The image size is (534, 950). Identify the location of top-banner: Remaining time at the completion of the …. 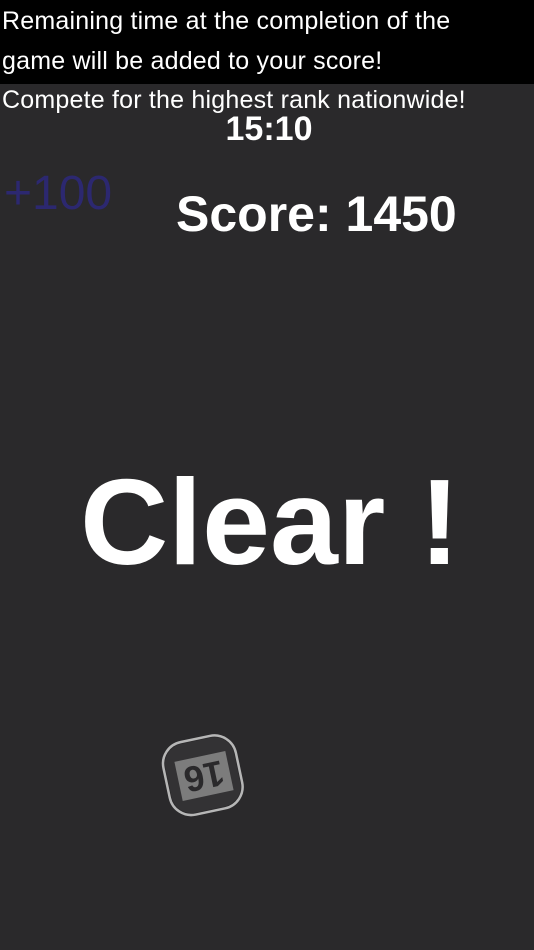
(267, 42).